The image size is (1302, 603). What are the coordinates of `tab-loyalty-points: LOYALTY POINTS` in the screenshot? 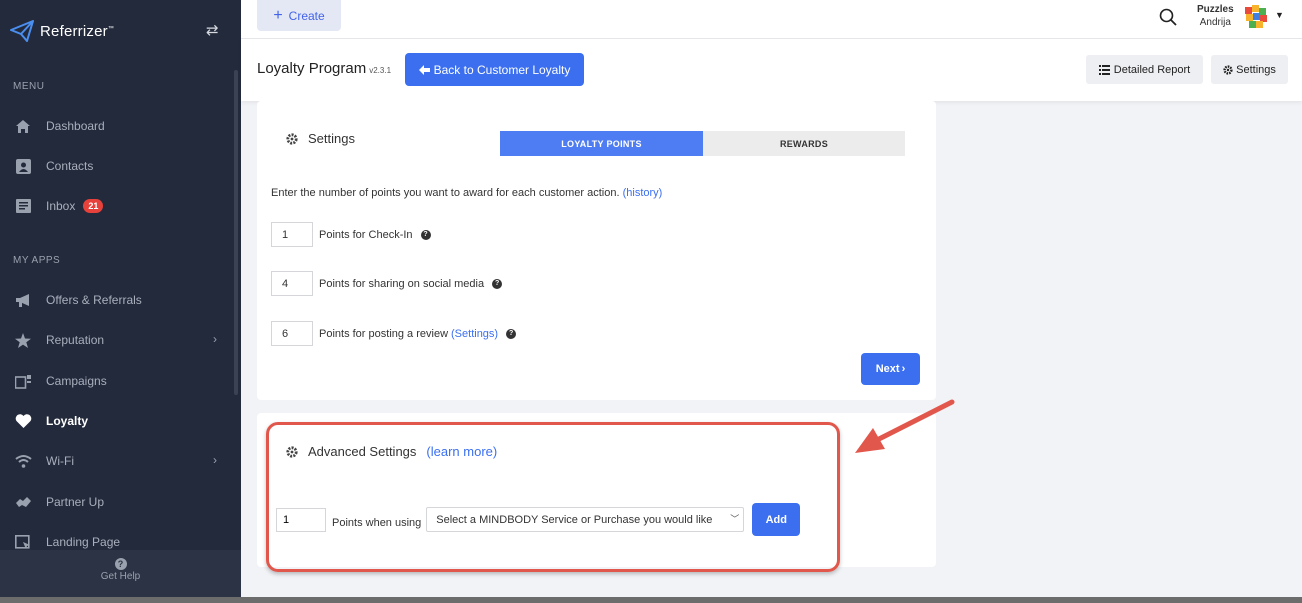 It's located at (601, 143).